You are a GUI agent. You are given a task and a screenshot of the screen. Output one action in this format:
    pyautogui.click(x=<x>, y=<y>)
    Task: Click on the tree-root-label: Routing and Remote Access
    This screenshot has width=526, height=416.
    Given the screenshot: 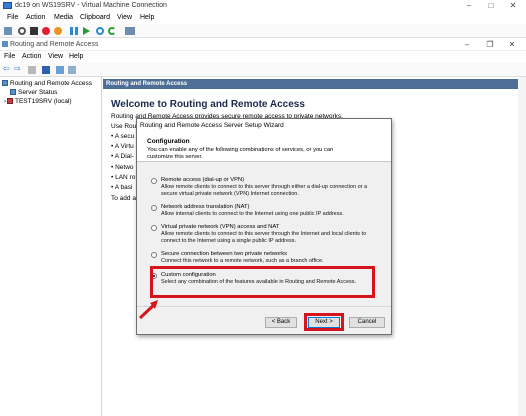 What is the action you would take?
    pyautogui.click(x=51, y=83)
    